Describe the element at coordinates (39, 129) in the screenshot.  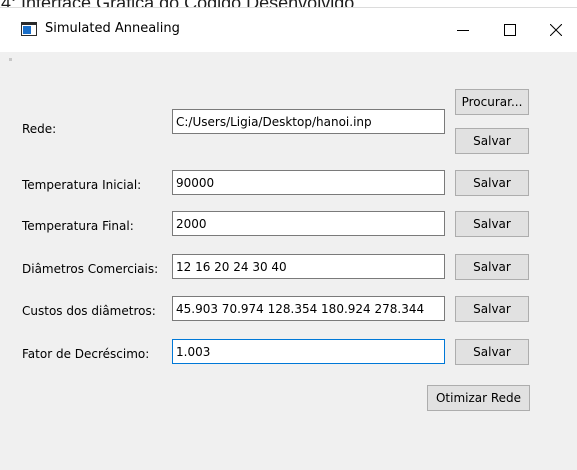
I see `rede-label: Rede:` at that location.